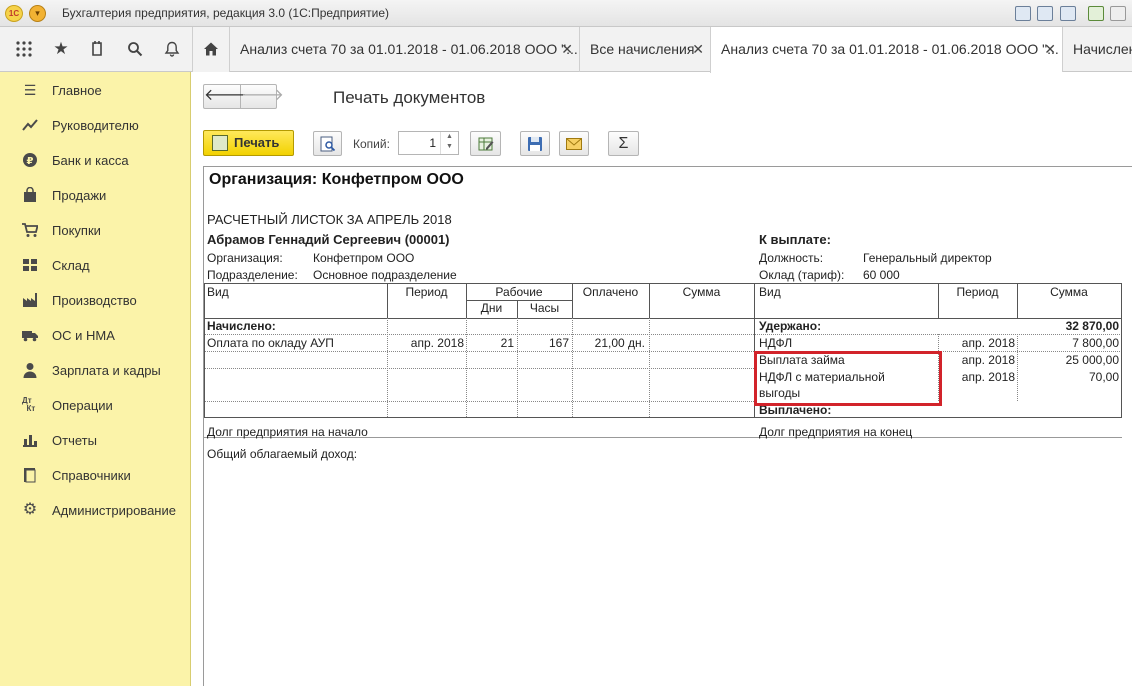 Image resolution: width=1132 pixels, height=686 pixels. I want to click on ruble-icon: ₽, so click(30, 160).